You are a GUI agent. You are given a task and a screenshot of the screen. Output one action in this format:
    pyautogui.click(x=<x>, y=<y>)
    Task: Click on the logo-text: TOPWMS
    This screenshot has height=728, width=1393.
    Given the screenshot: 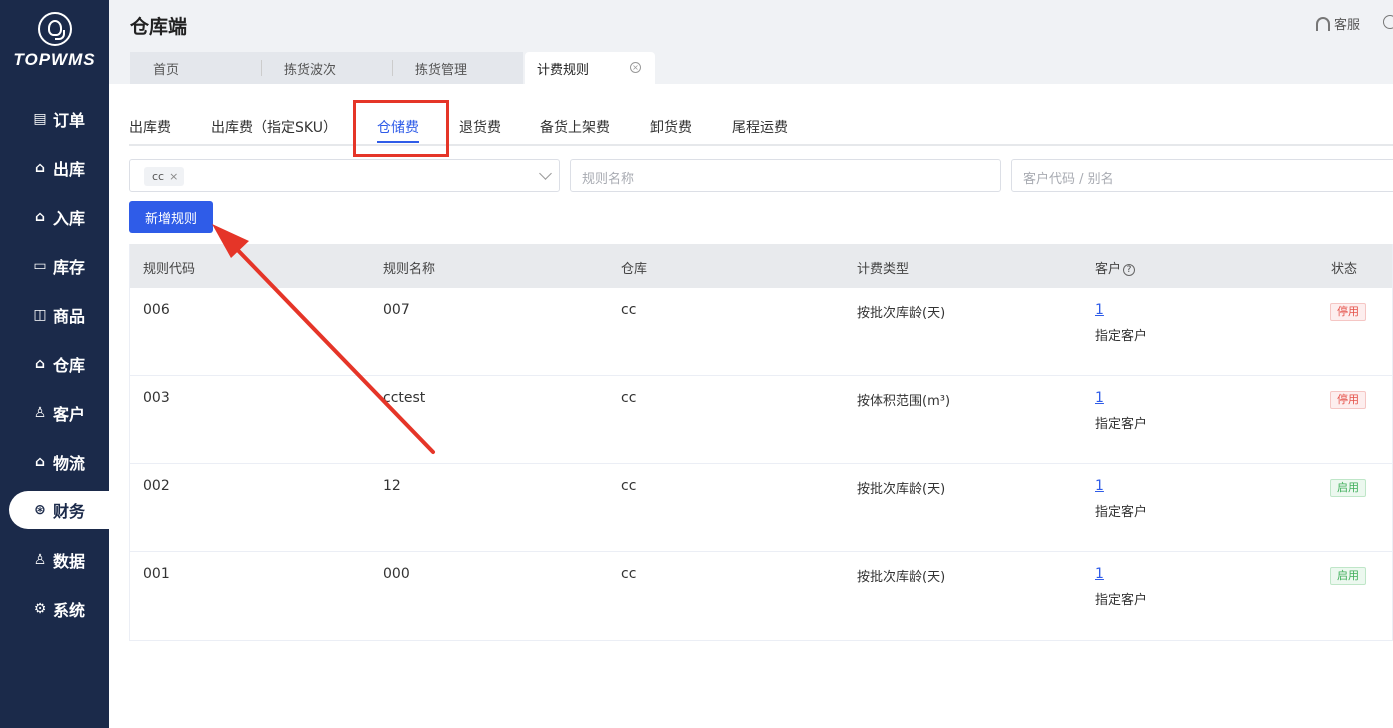 What is the action you would take?
    pyautogui.click(x=54, y=59)
    